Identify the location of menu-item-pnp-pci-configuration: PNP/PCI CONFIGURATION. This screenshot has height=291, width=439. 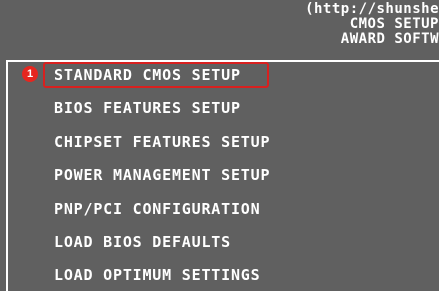
(157, 209).